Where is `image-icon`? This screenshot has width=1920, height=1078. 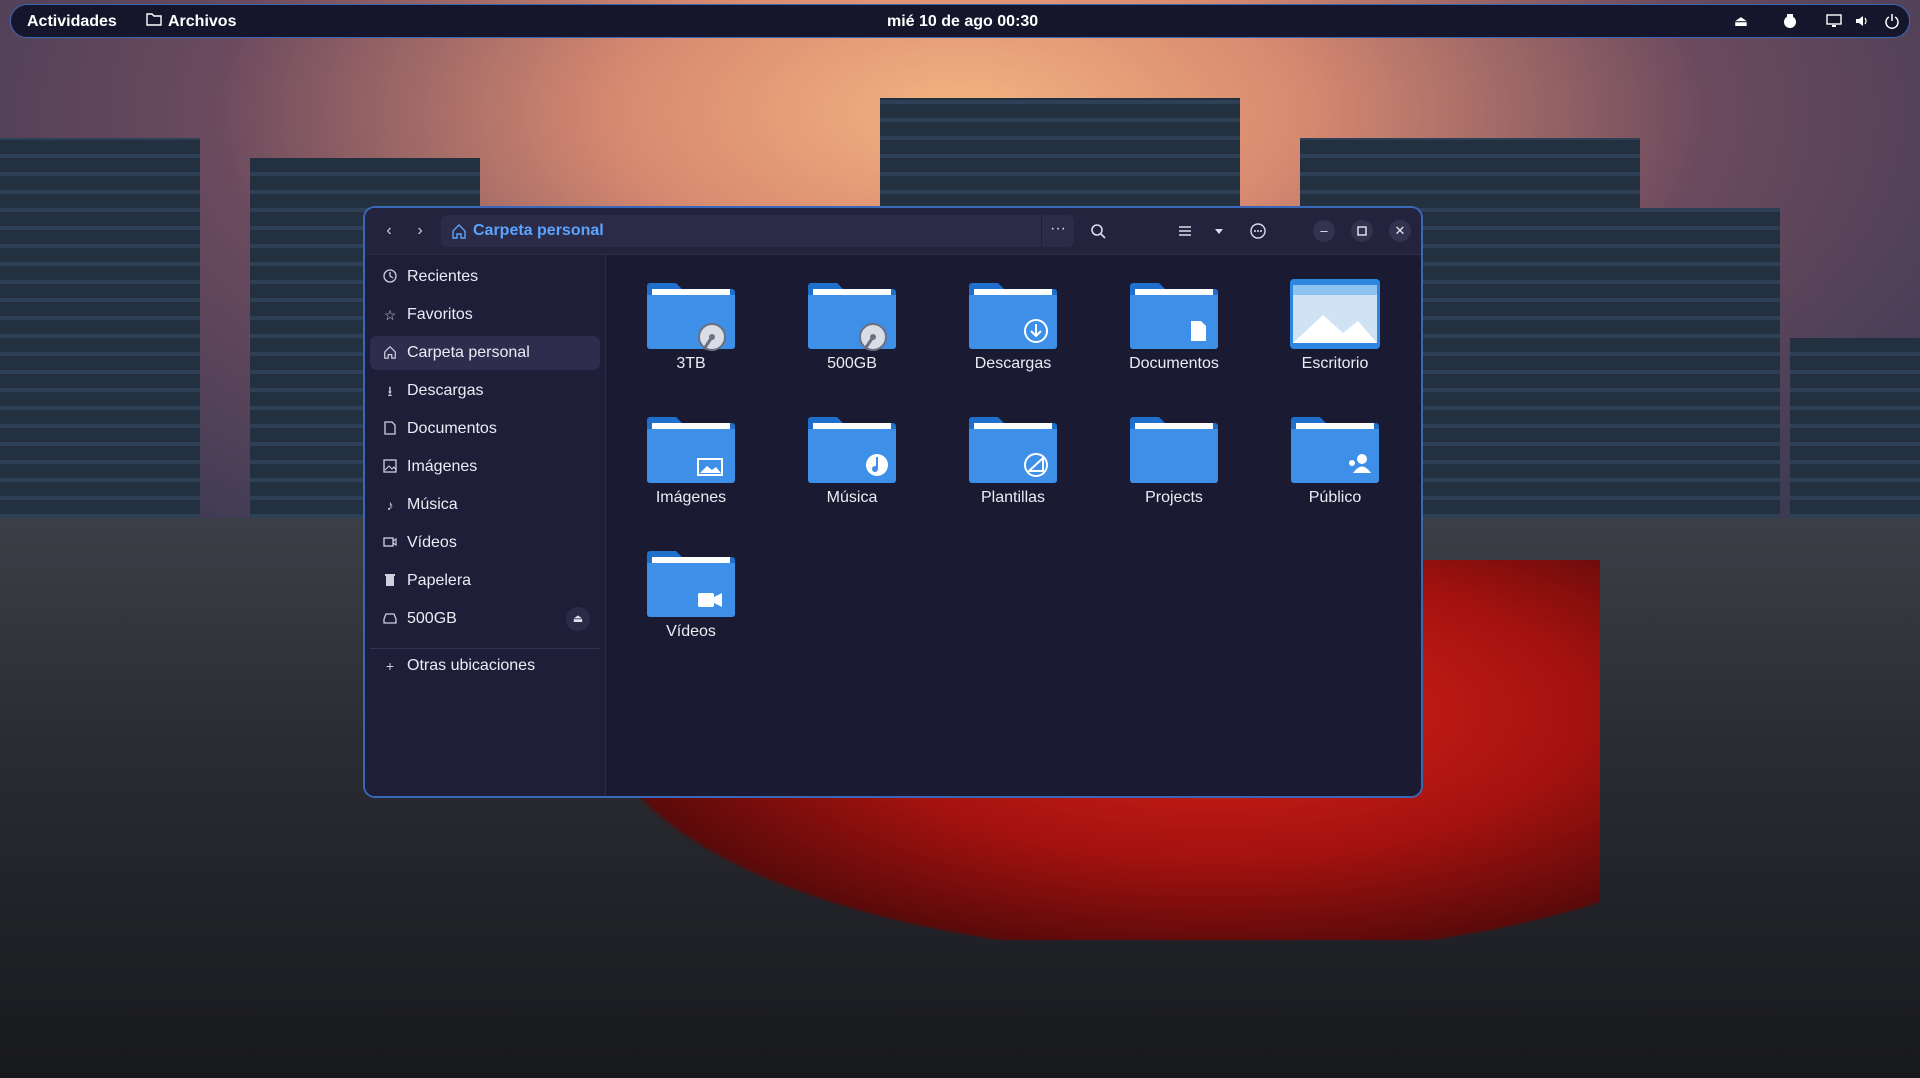
image-icon is located at coordinates (390, 467).